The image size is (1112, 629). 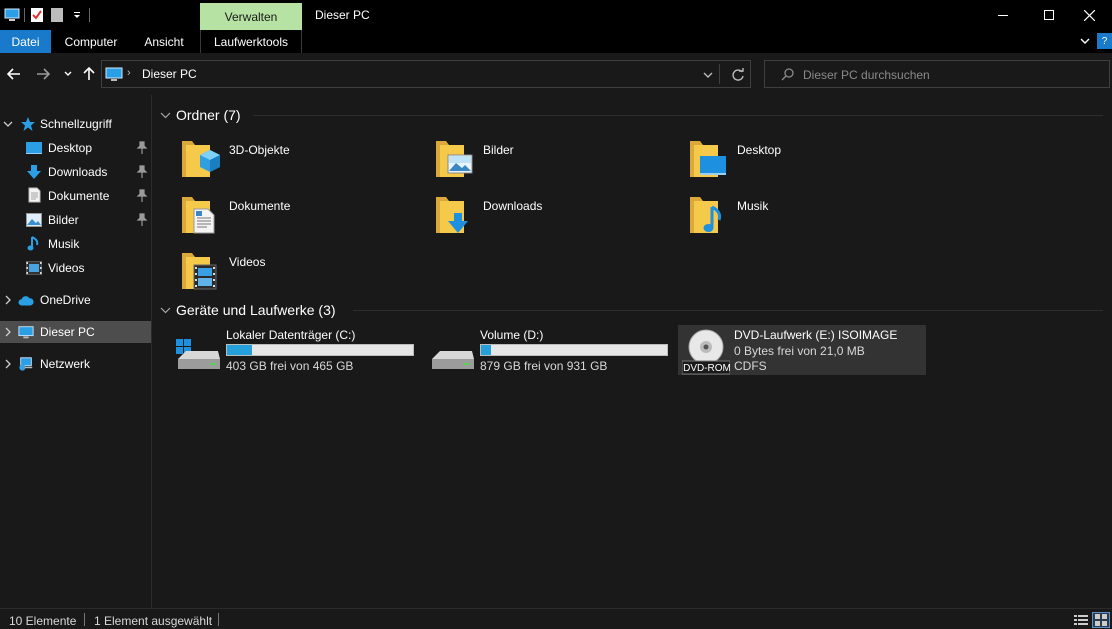 I want to click on sidebar-item-this-pc: Dieser PC, so click(x=75, y=332).